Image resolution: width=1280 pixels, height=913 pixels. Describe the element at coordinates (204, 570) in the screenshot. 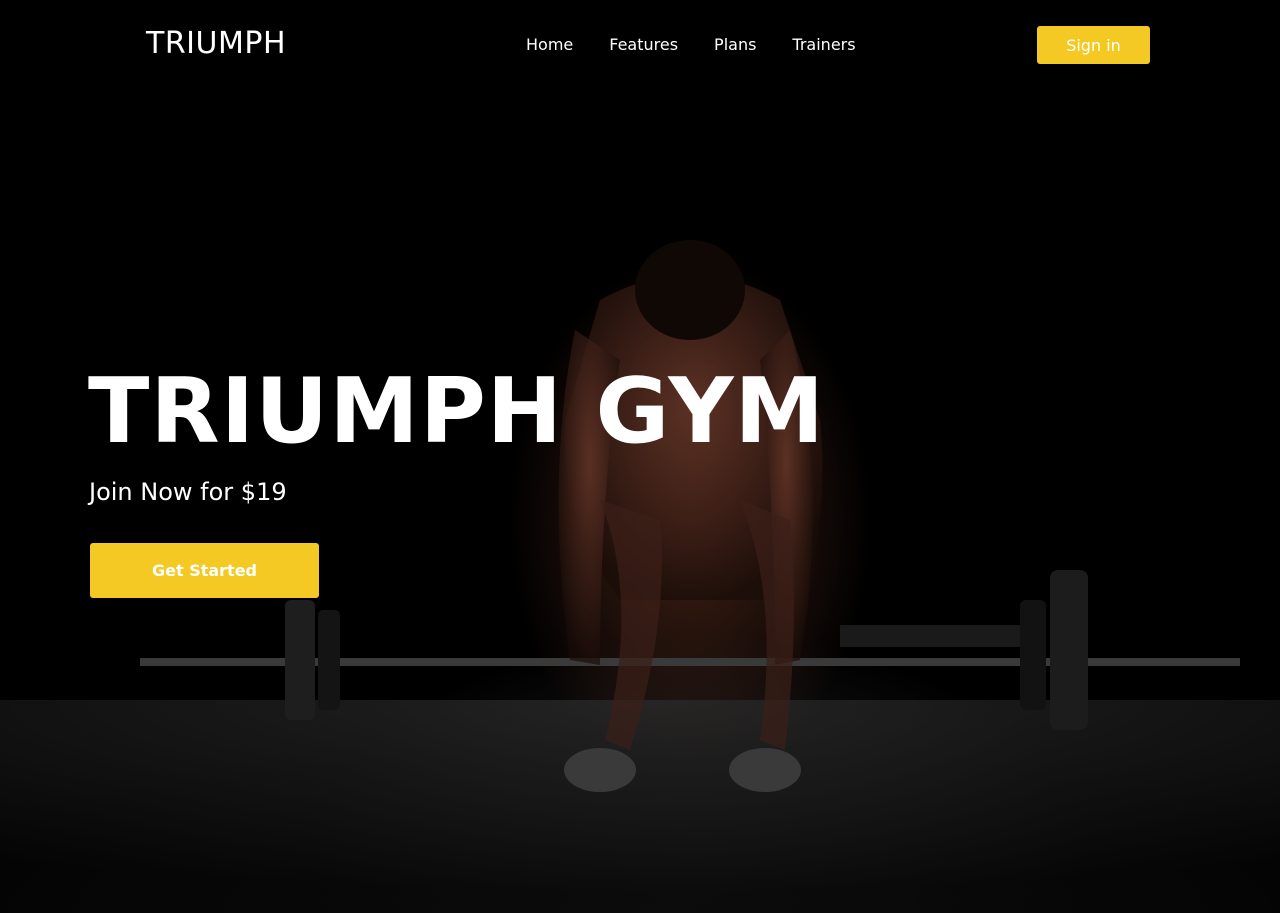

I see `get-started-button: Get Started` at that location.